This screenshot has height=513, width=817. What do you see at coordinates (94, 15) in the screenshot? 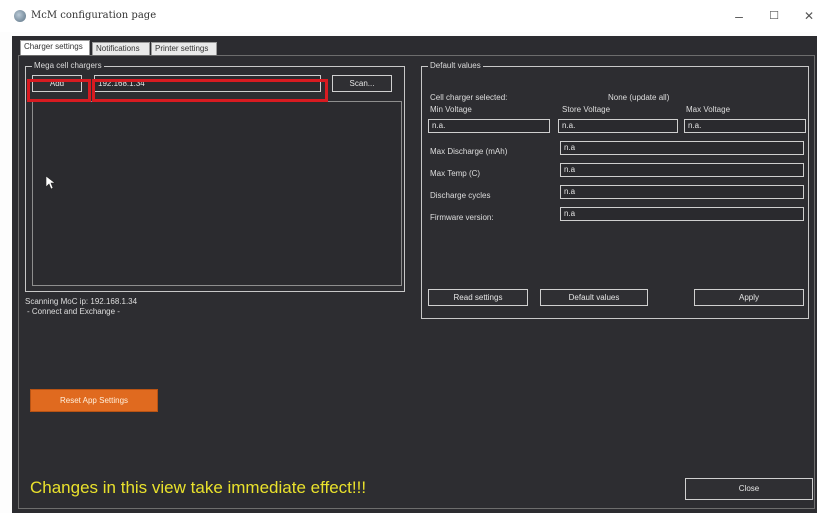
I see `window-title: McM configuration page` at bounding box center [94, 15].